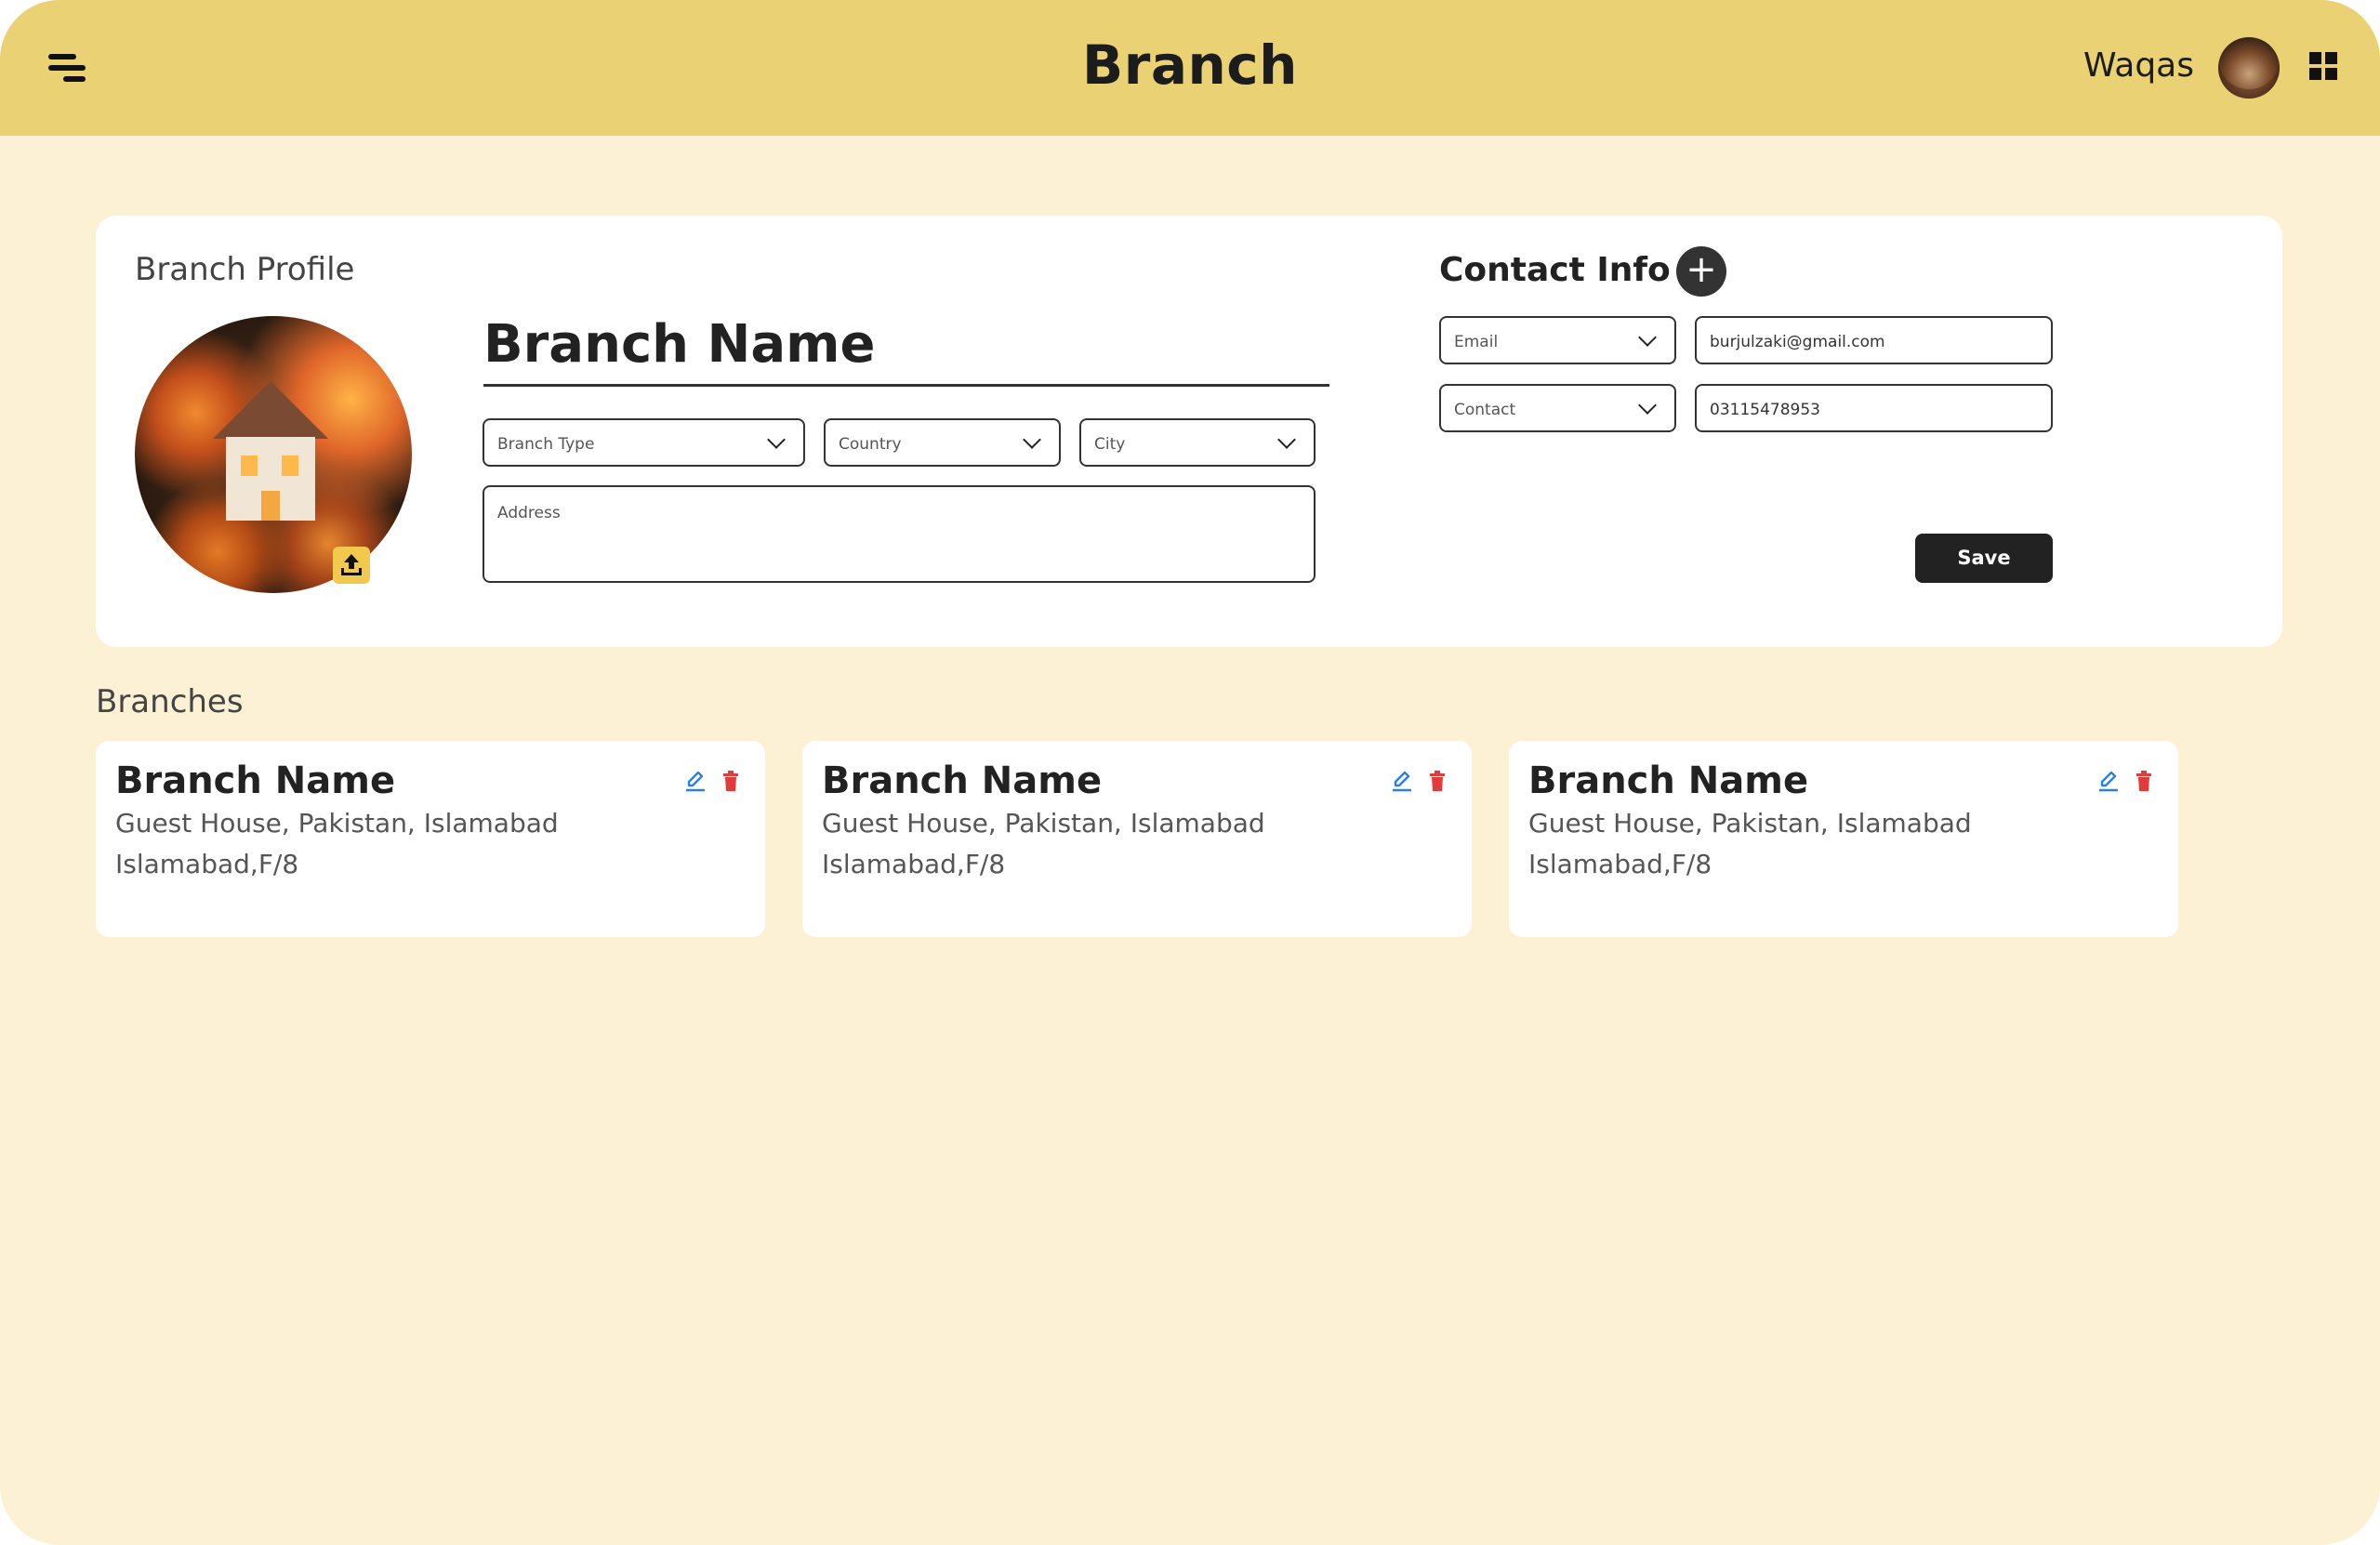 This screenshot has height=1545, width=2380. I want to click on add-contact-button: +, so click(1701, 272).